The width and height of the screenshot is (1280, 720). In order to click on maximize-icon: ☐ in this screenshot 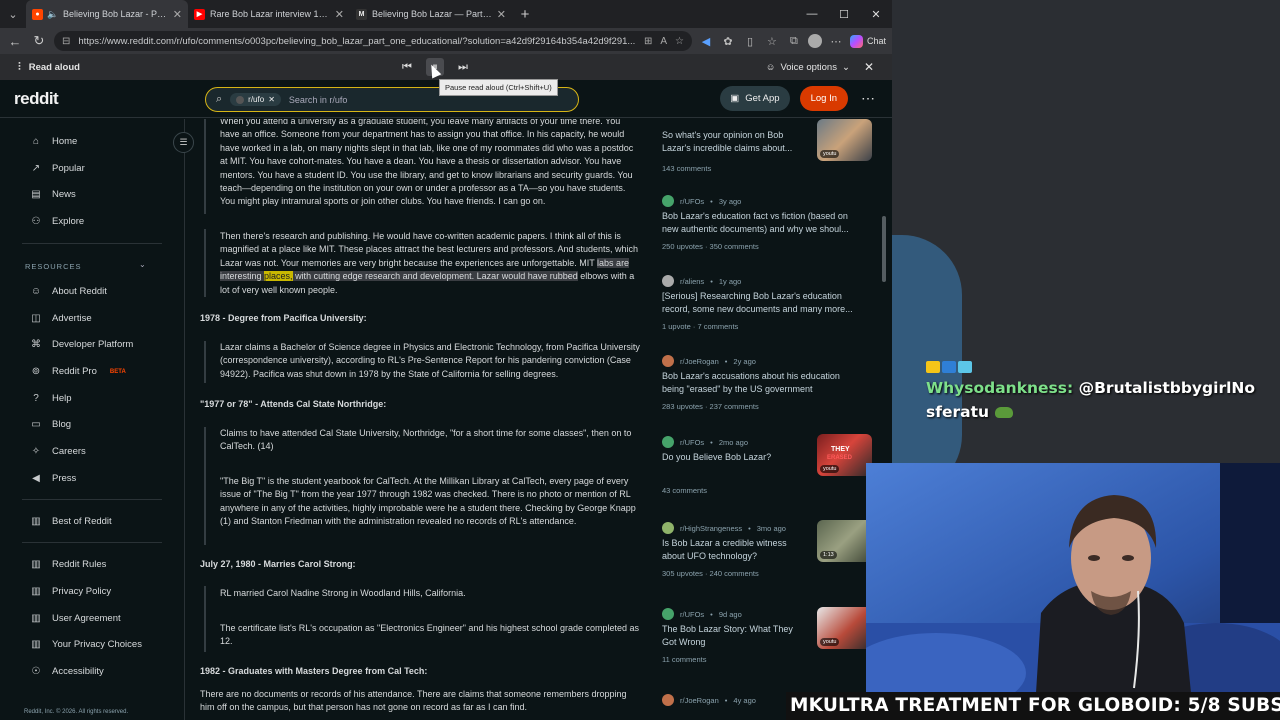, I will do `click(844, 14)`.